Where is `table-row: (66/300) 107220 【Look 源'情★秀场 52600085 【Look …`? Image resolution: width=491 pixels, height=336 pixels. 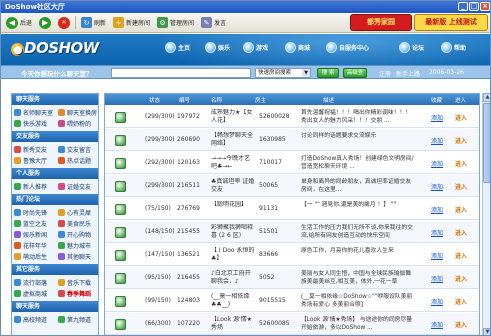
table-row: (66/300) 107220 【Look 源'情★秀场 52600085 【Look … is located at coordinates (292, 324).